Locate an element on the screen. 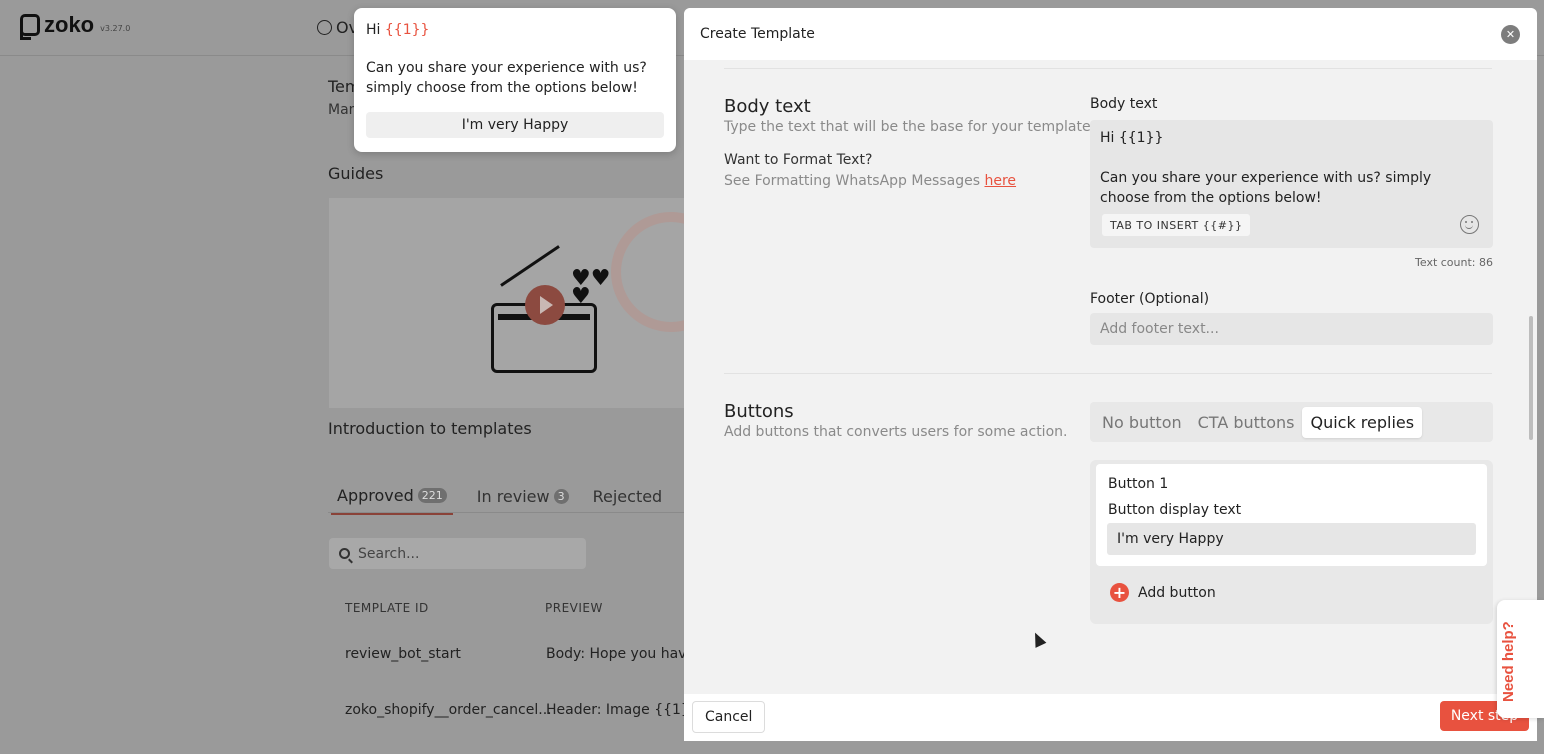 This screenshot has height=754, width=1544. tab-rejected: Rejected is located at coordinates (628, 500).